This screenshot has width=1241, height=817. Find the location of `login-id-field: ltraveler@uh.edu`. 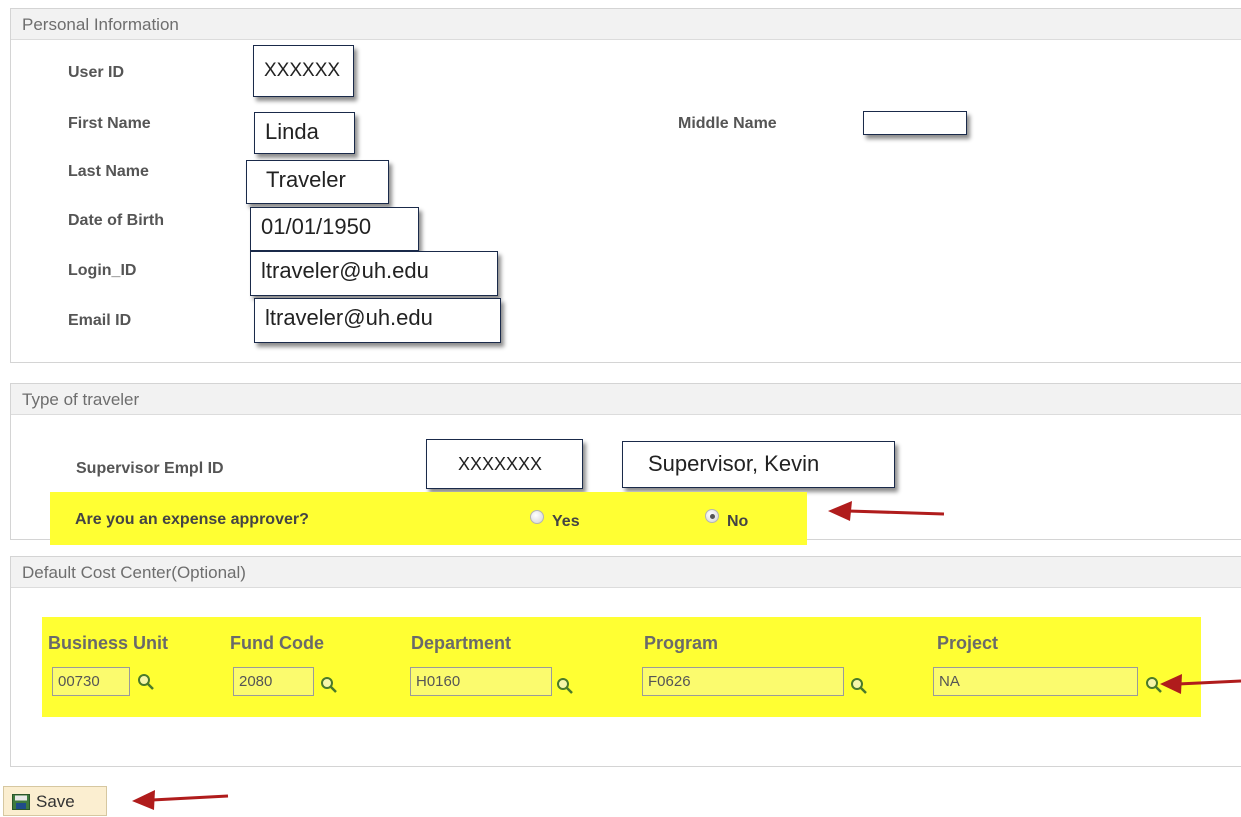

login-id-field: ltraveler@uh.edu is located at coordinates (374, 273).